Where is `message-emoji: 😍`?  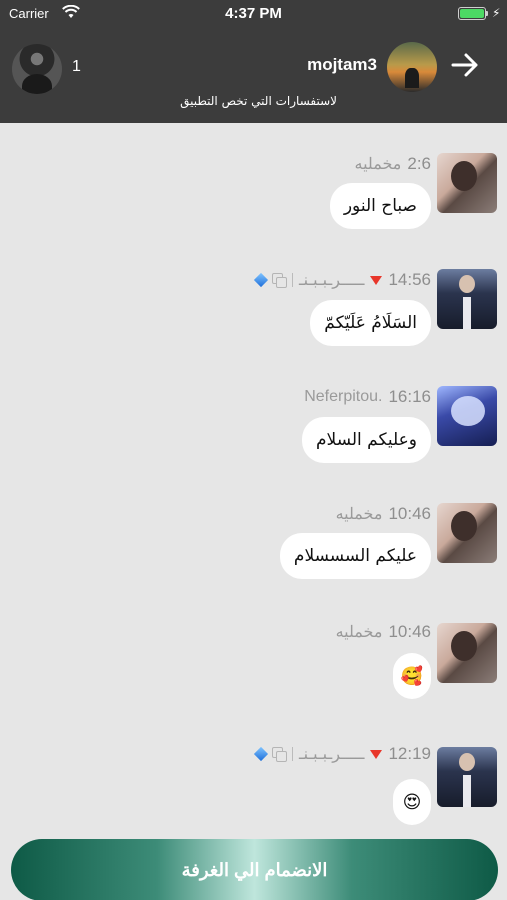
message-emoji: 😍 is located at coordinates (412, 802).